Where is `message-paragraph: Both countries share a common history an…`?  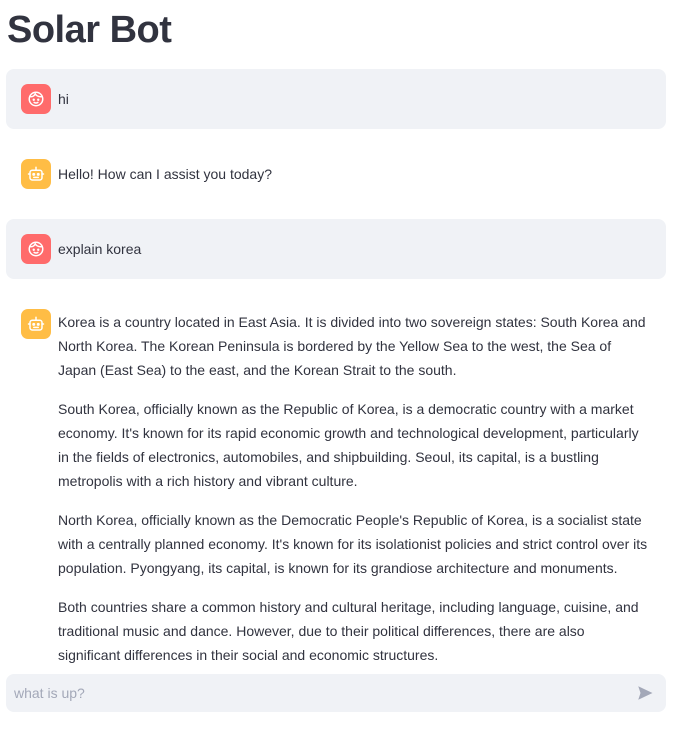 message-paragraph: Both countries share a common history an… is located at coordinates (348, 631).